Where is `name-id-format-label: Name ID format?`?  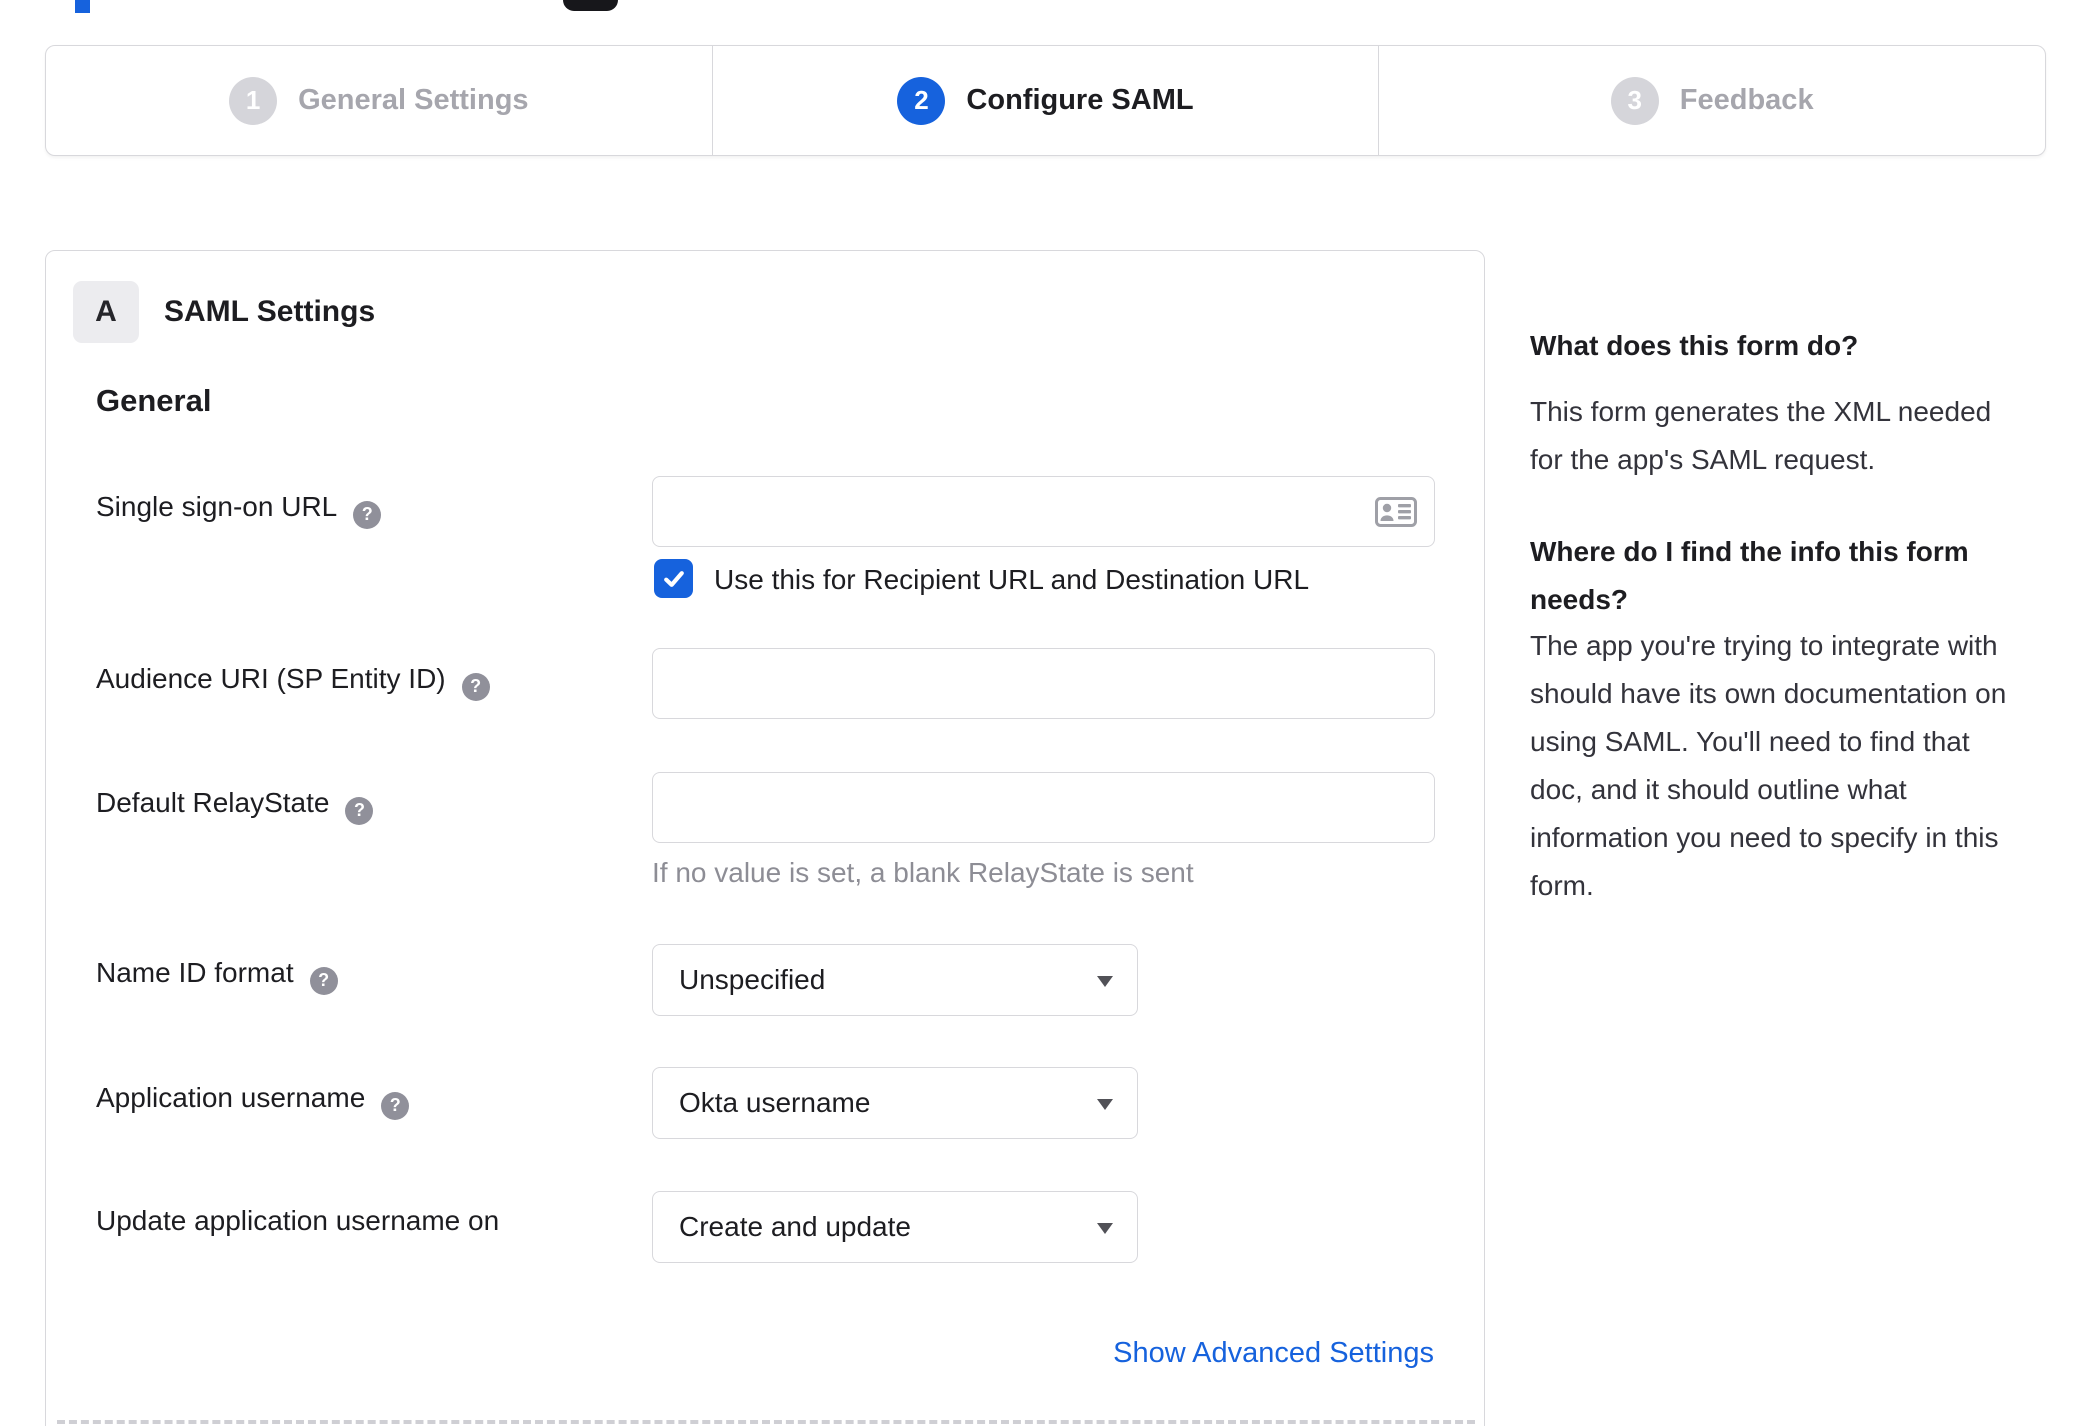 name-id-format-label: Name ID format? is located at coordinates (217, 976).